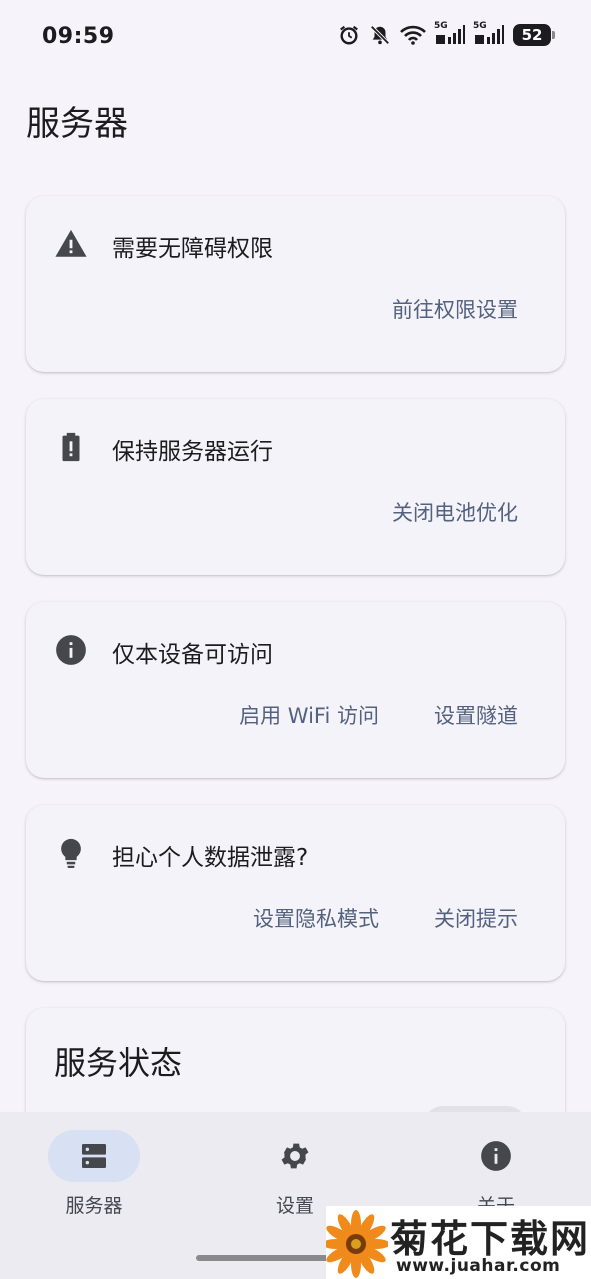 This screenshot has width=591, height=1279. I want to click on card-title: 保持服务器运行, so click(192, 452).